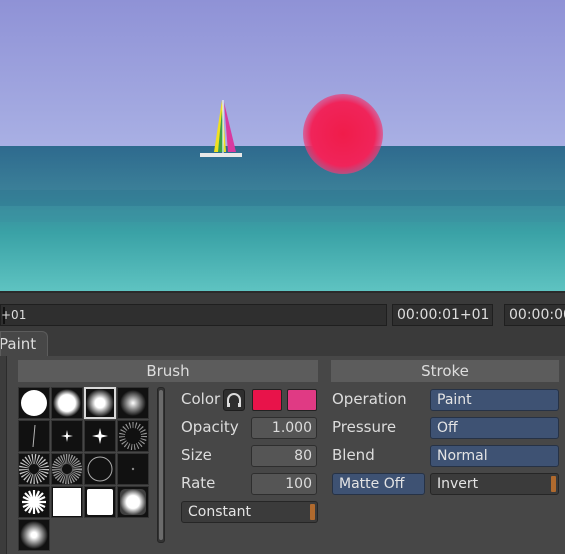 The width and height of the screenshot is (565, 554). What do you see at coordinates (168, 371) in the screenshot?
I see `brush-section-header: Brush` at bounding box center [168, 371].